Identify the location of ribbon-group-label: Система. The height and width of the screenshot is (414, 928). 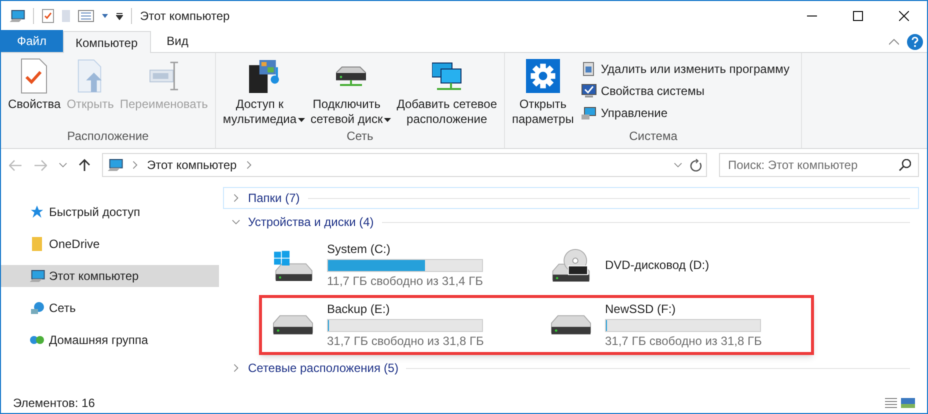
(653, 136).